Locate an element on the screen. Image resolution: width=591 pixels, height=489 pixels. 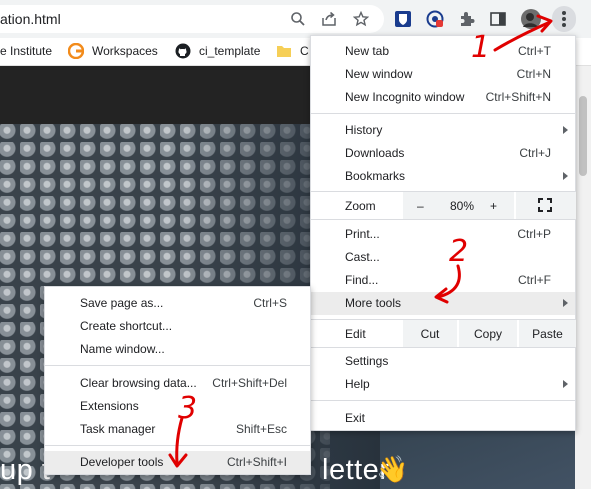
workspaces-icon is located at coordinates (76, 51).